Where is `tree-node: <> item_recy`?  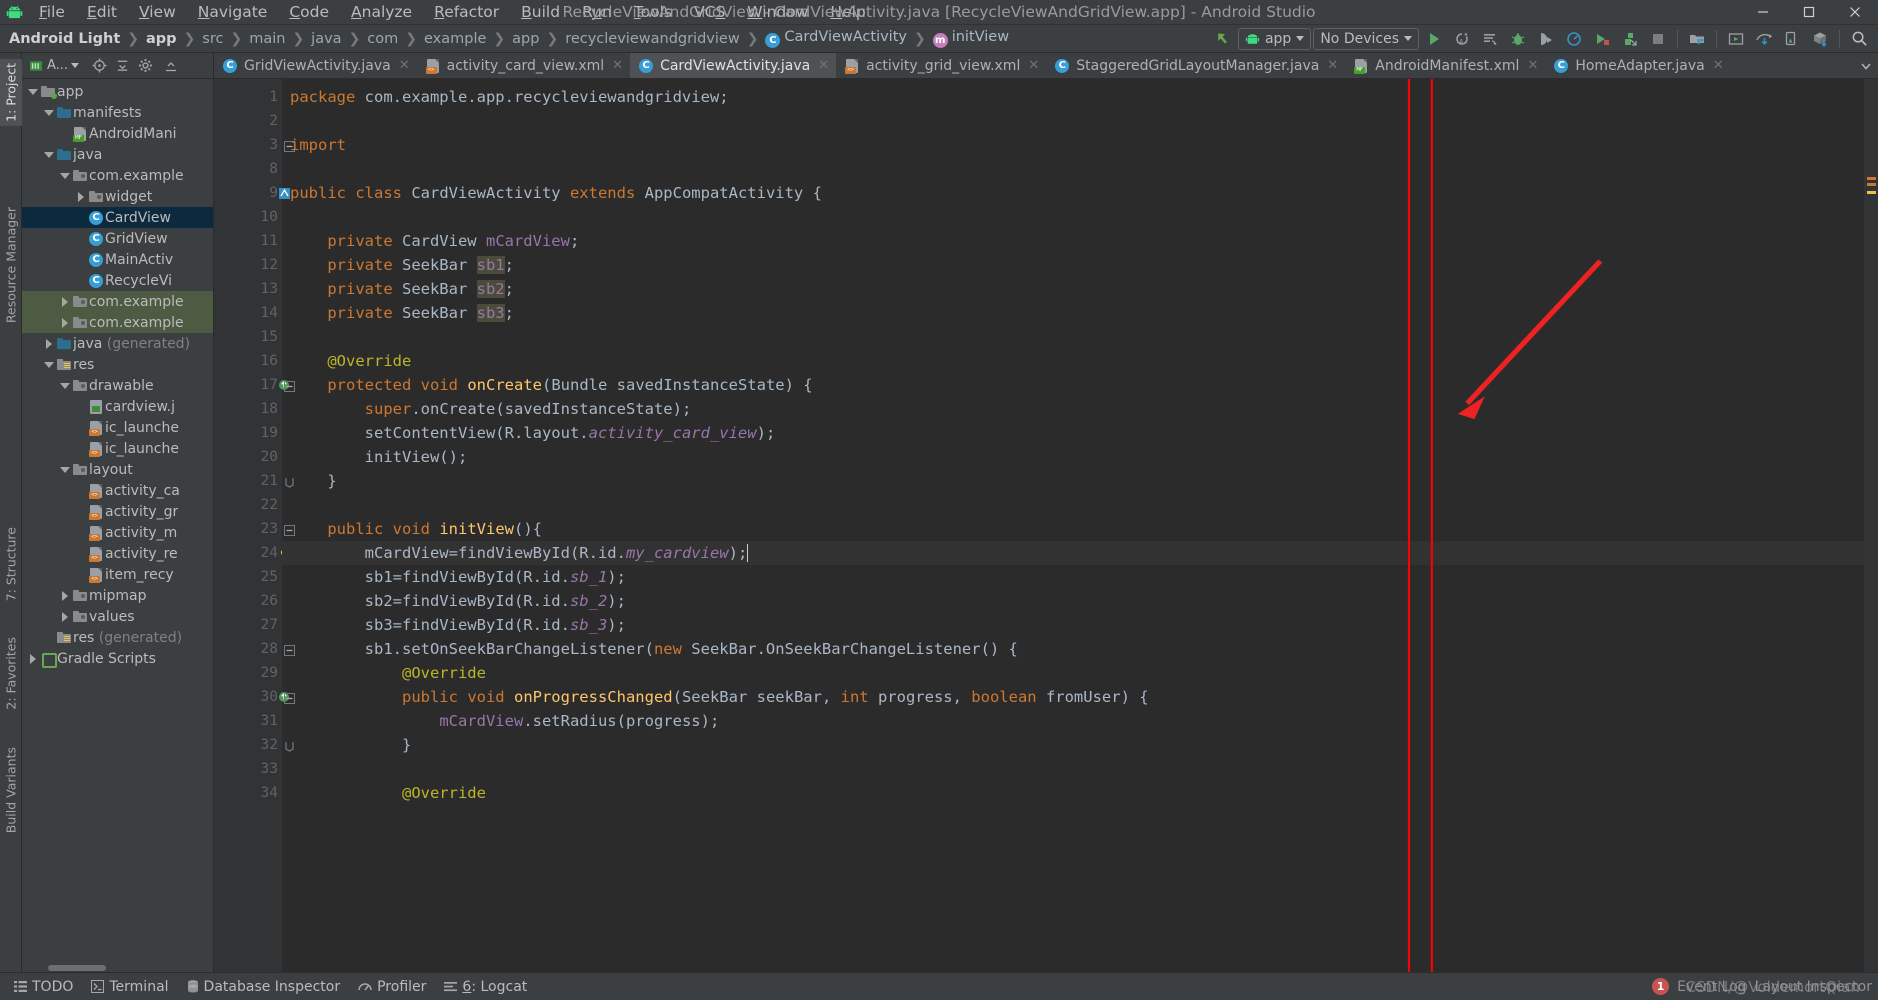
tree-node: <> item_recy is located at coordinates (117, 574).